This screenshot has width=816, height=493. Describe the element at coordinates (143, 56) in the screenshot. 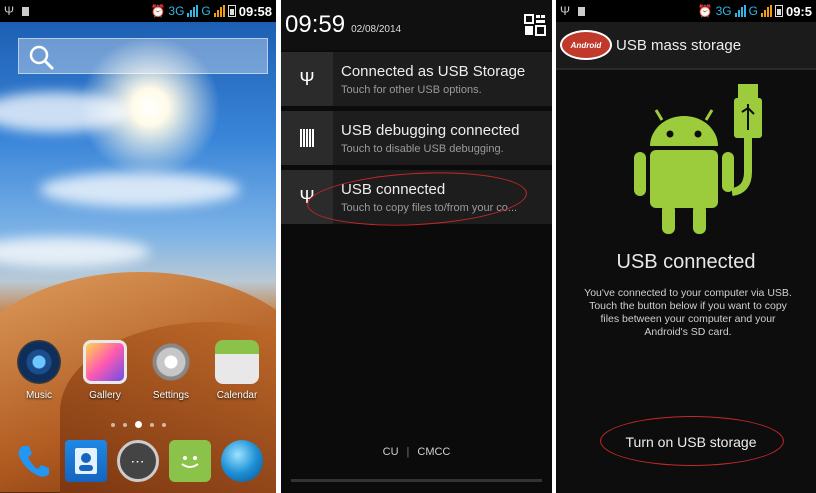

I see `search-bar` at that location.